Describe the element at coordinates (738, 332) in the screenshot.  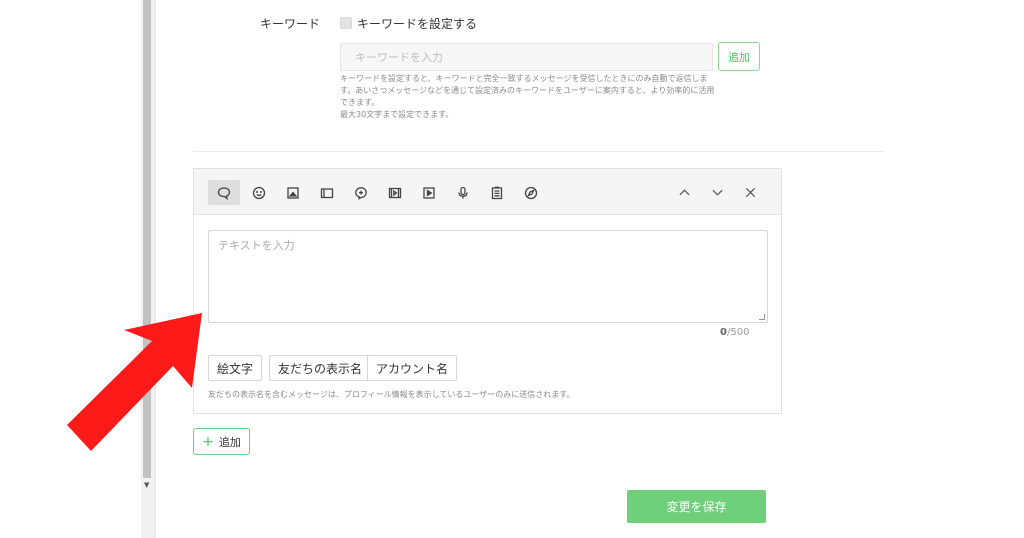
I see `counter-max: /500` at that location.